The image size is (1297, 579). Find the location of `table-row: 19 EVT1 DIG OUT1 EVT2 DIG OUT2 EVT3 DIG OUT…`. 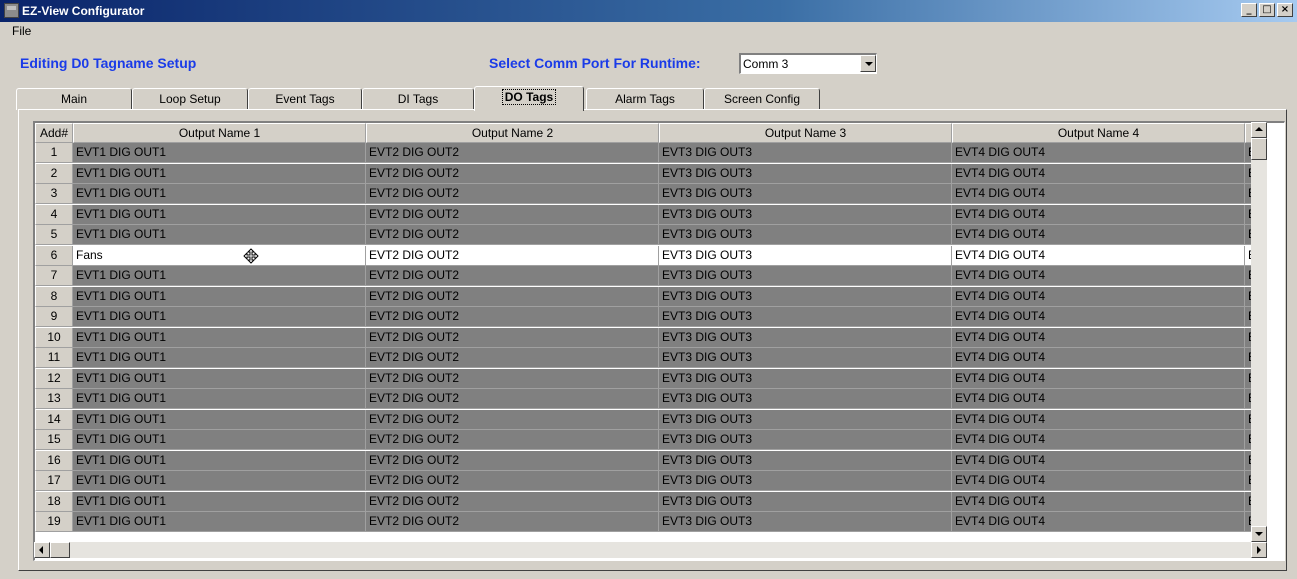

table-row: 19 EVT1 DIG OUT1 EVT2 DIG OUT2 EVT3 DIG OUT… is located at coordinates (647, 522).